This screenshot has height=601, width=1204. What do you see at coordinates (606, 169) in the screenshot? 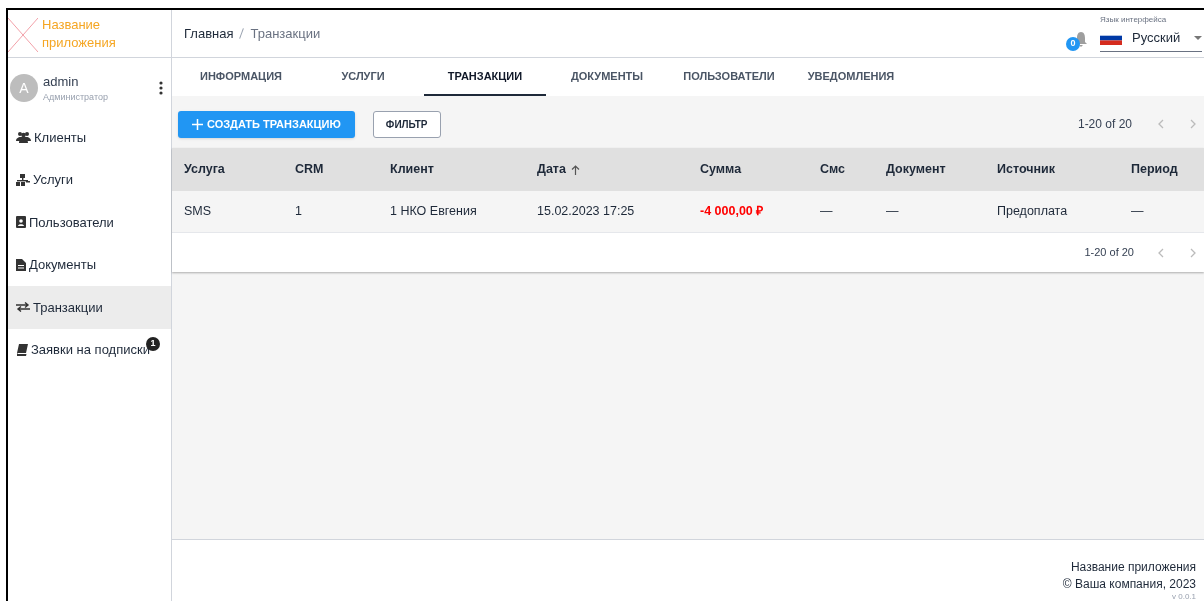
I see `column-header: Дата` at bounding box center [606, 169].